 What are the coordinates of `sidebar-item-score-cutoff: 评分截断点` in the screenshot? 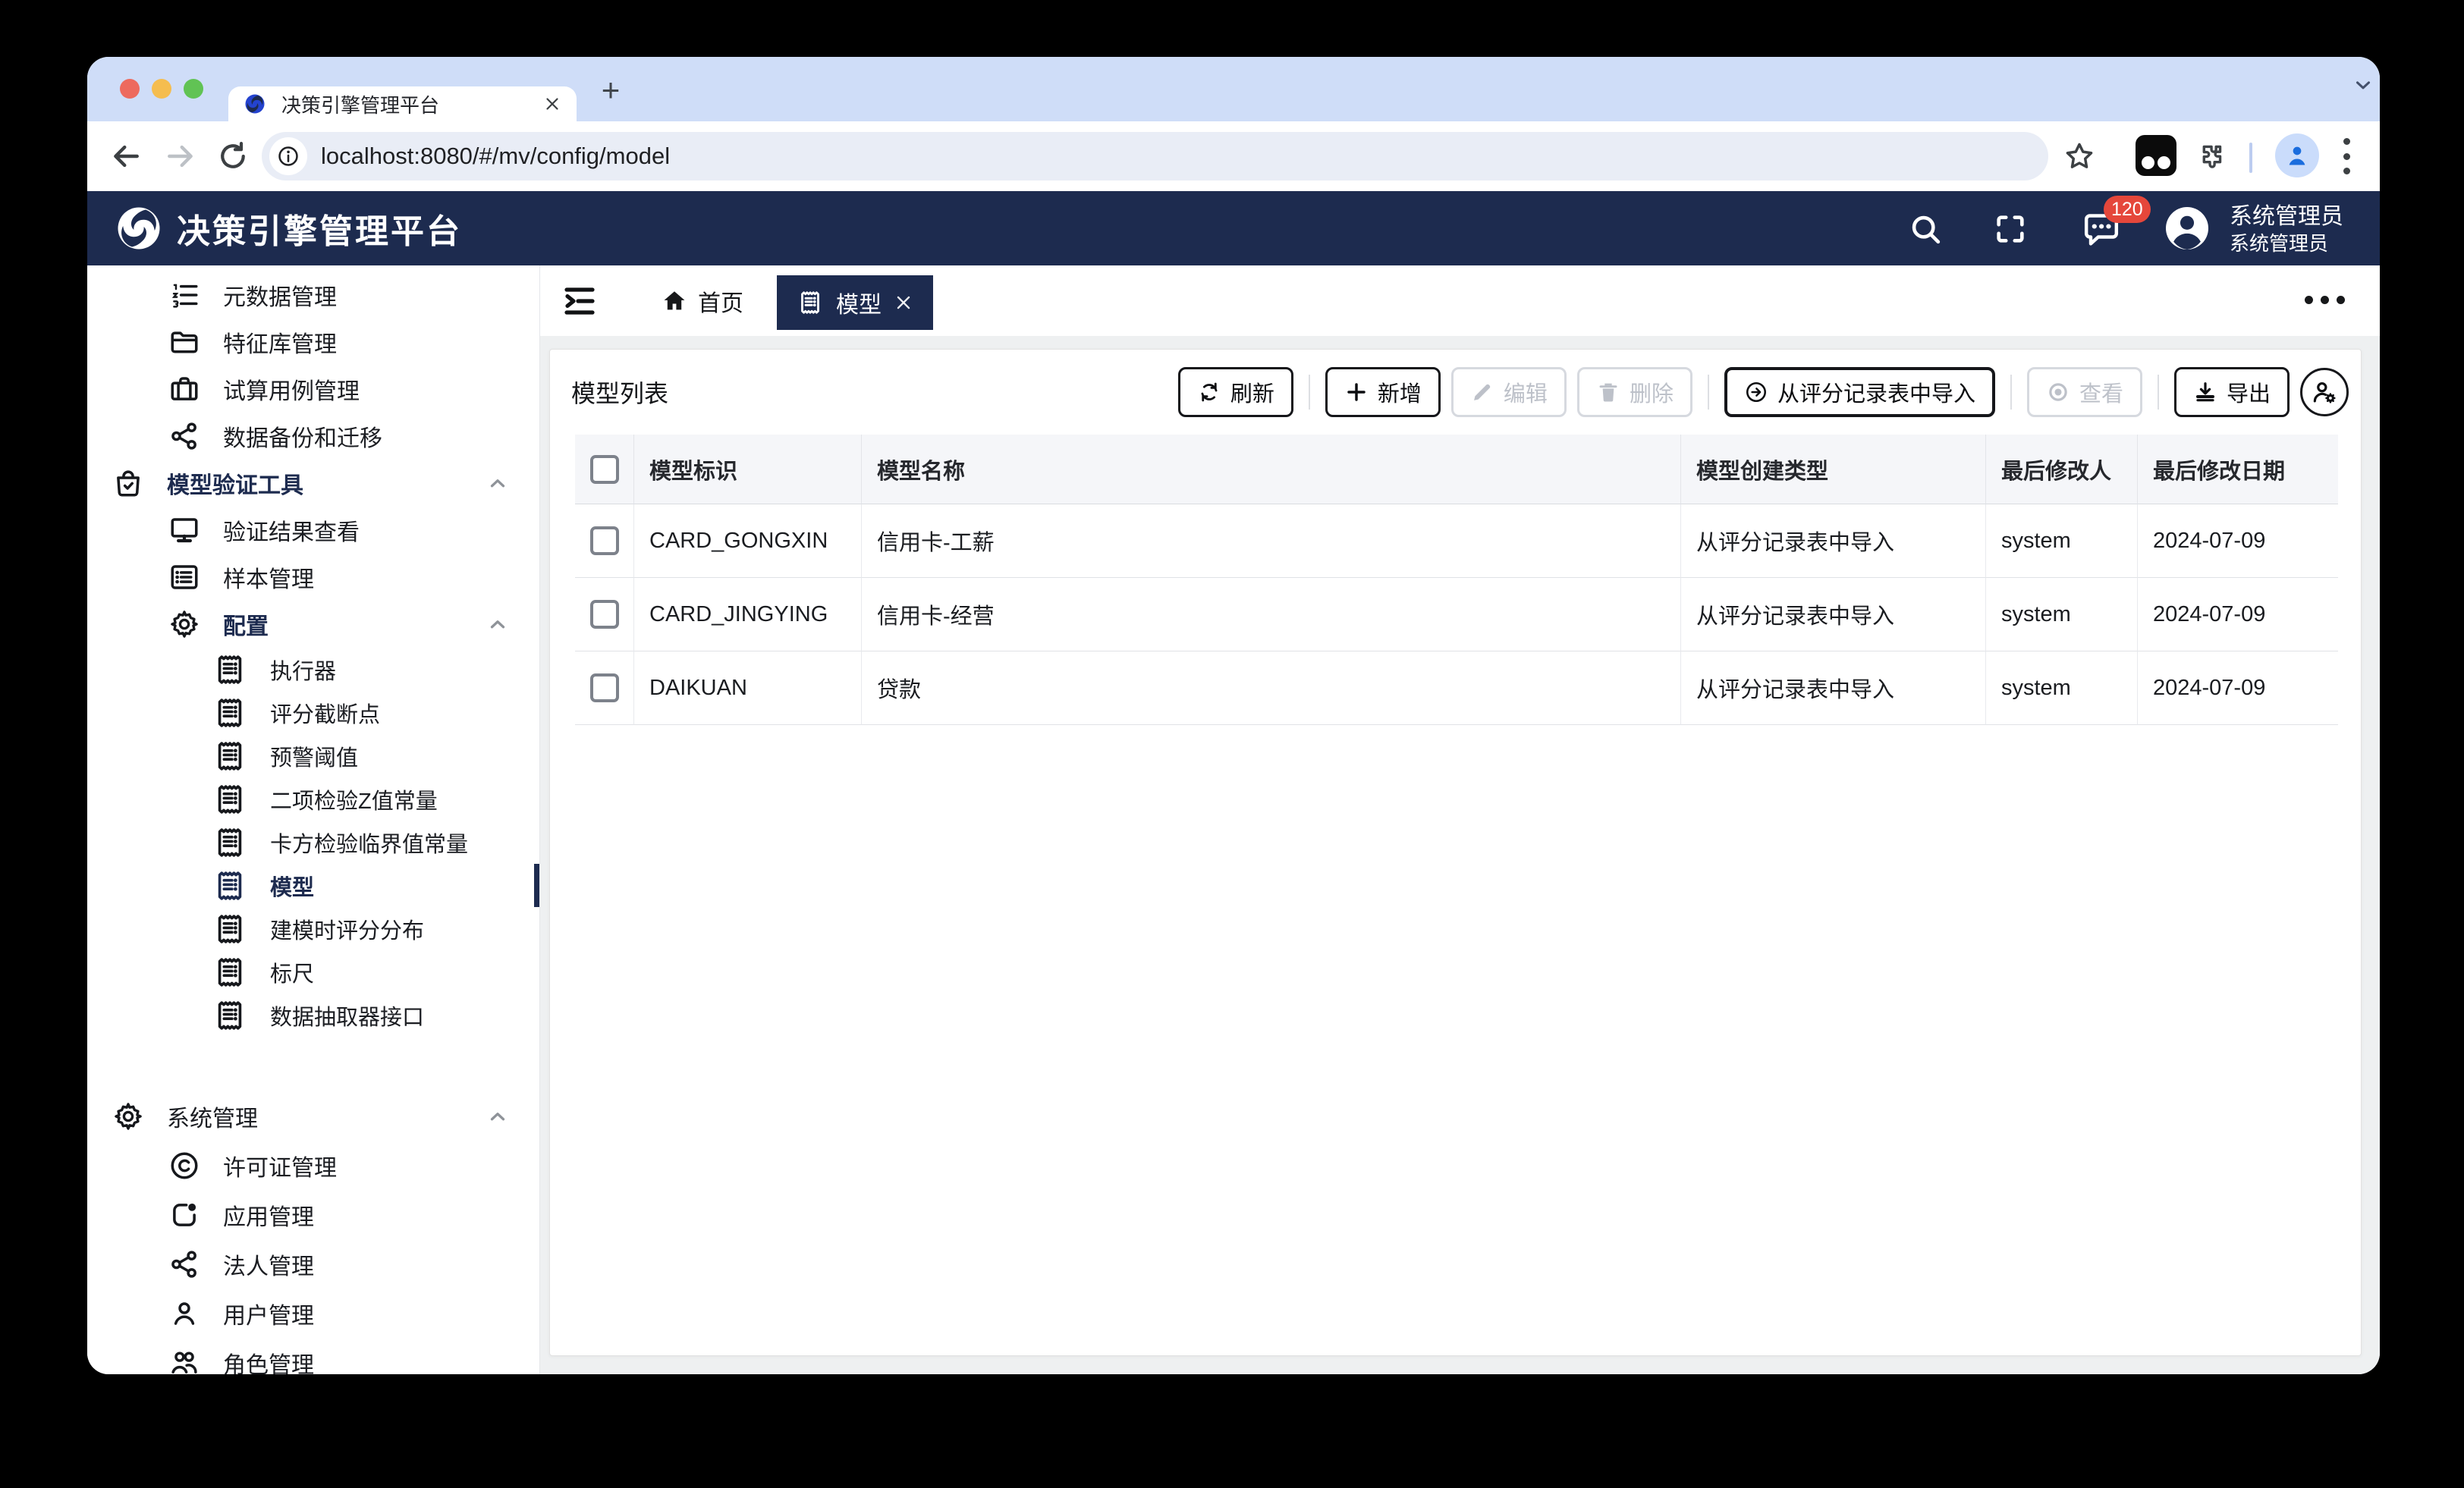 It's located at (313, 712).